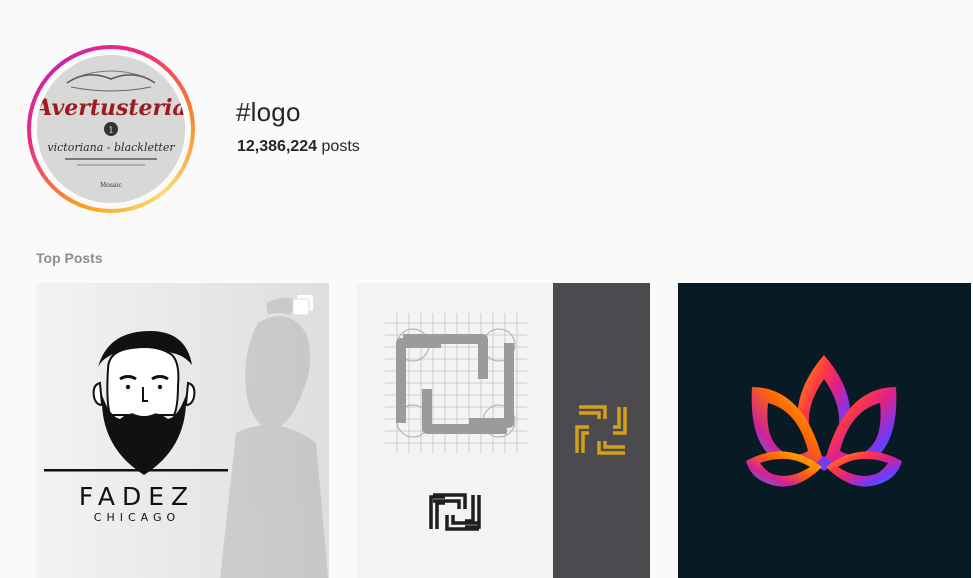 This screenshot has height=578, width=973. Describe the element at coordinates (137, 517) in the screenshot. I see `post-1-location: CHICAGO` at that location.